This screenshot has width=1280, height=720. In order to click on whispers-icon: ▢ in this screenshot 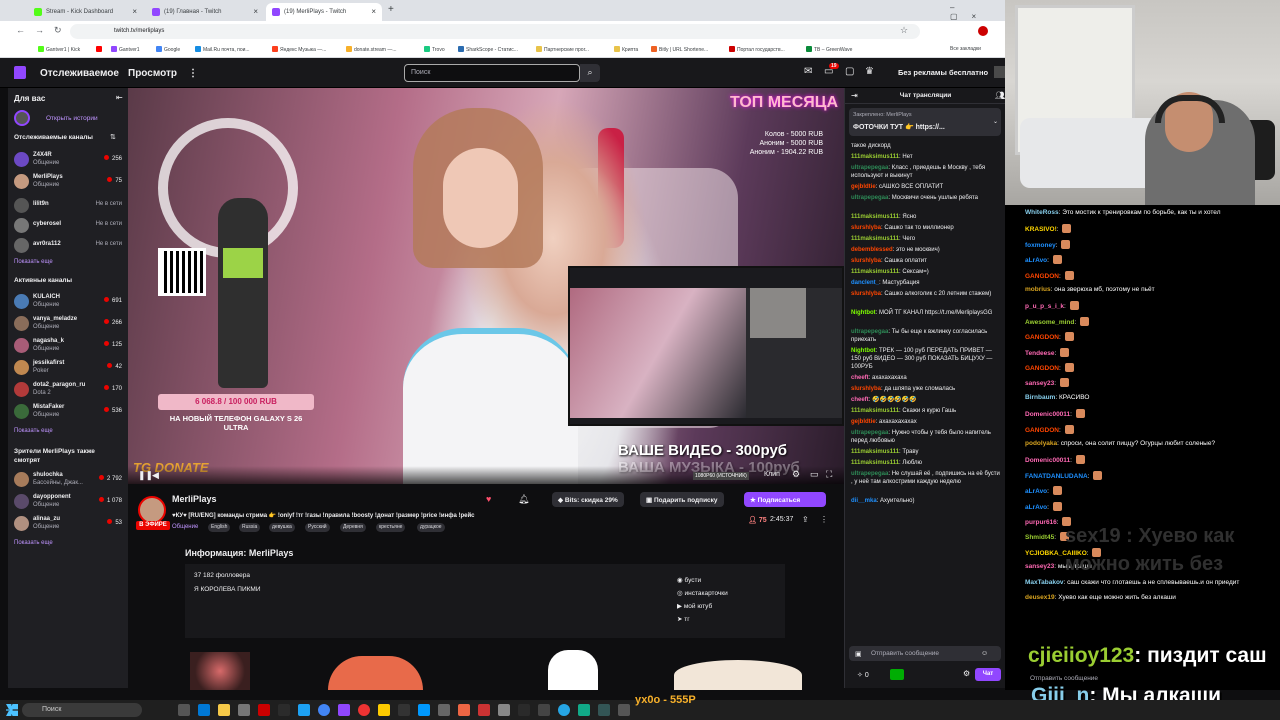, I will do `click(849, 71)`.